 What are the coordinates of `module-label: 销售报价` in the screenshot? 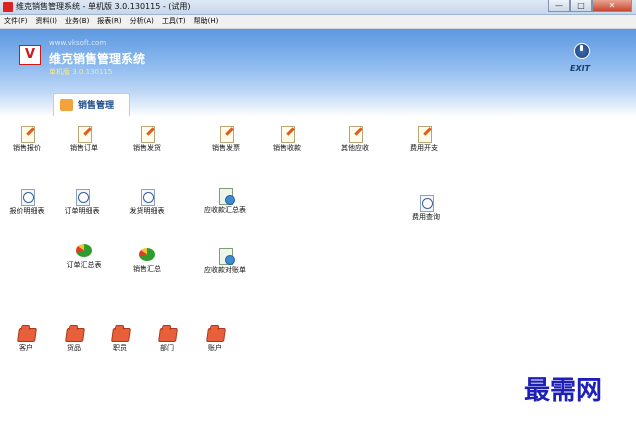 It's located at (27, 148).